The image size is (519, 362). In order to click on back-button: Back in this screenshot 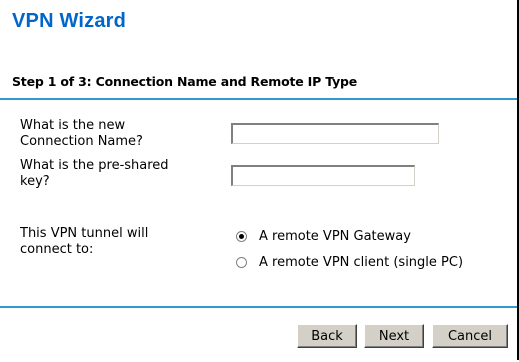, I will do `click(327, 336)`.